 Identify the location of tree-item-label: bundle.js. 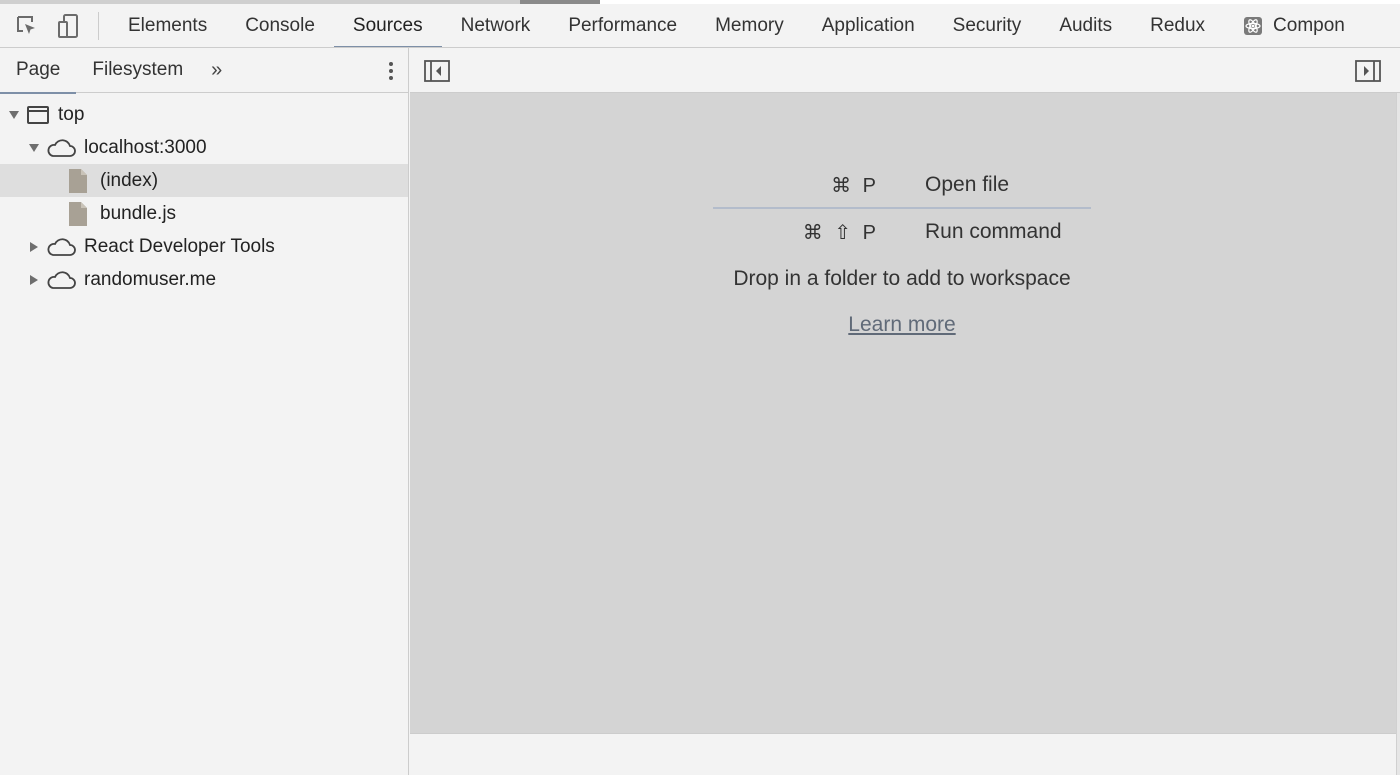
(138, 213).